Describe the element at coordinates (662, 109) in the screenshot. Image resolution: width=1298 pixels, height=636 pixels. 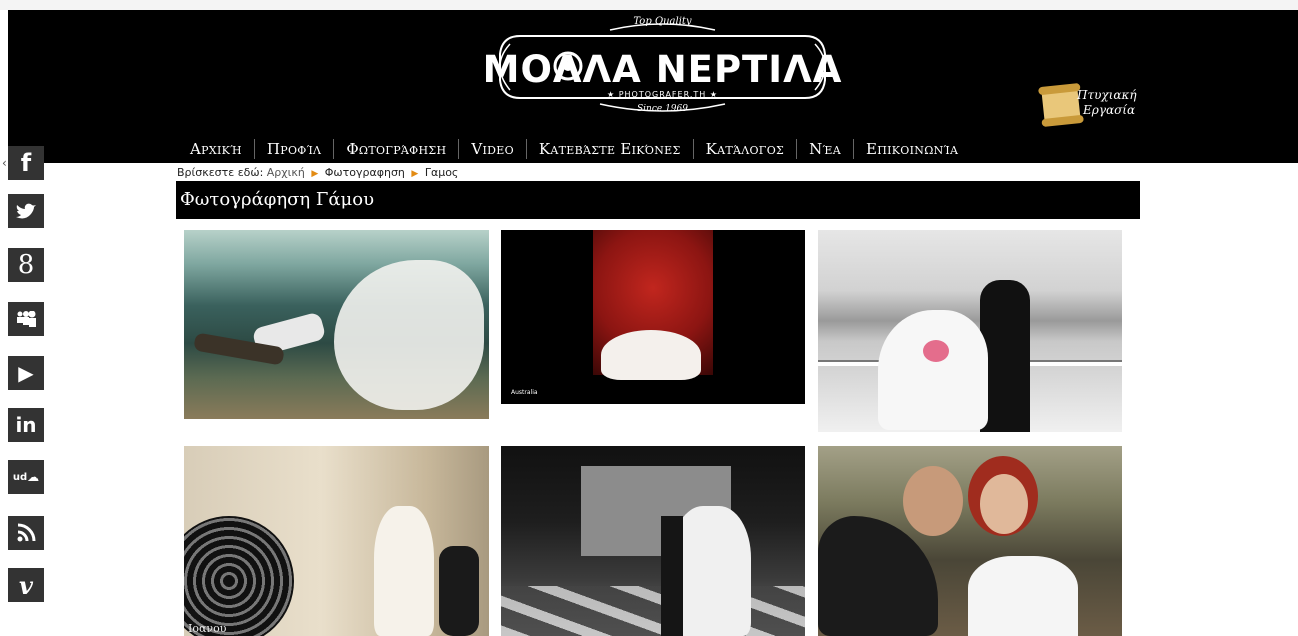
I see `logo-since: Since 1969` at that location.